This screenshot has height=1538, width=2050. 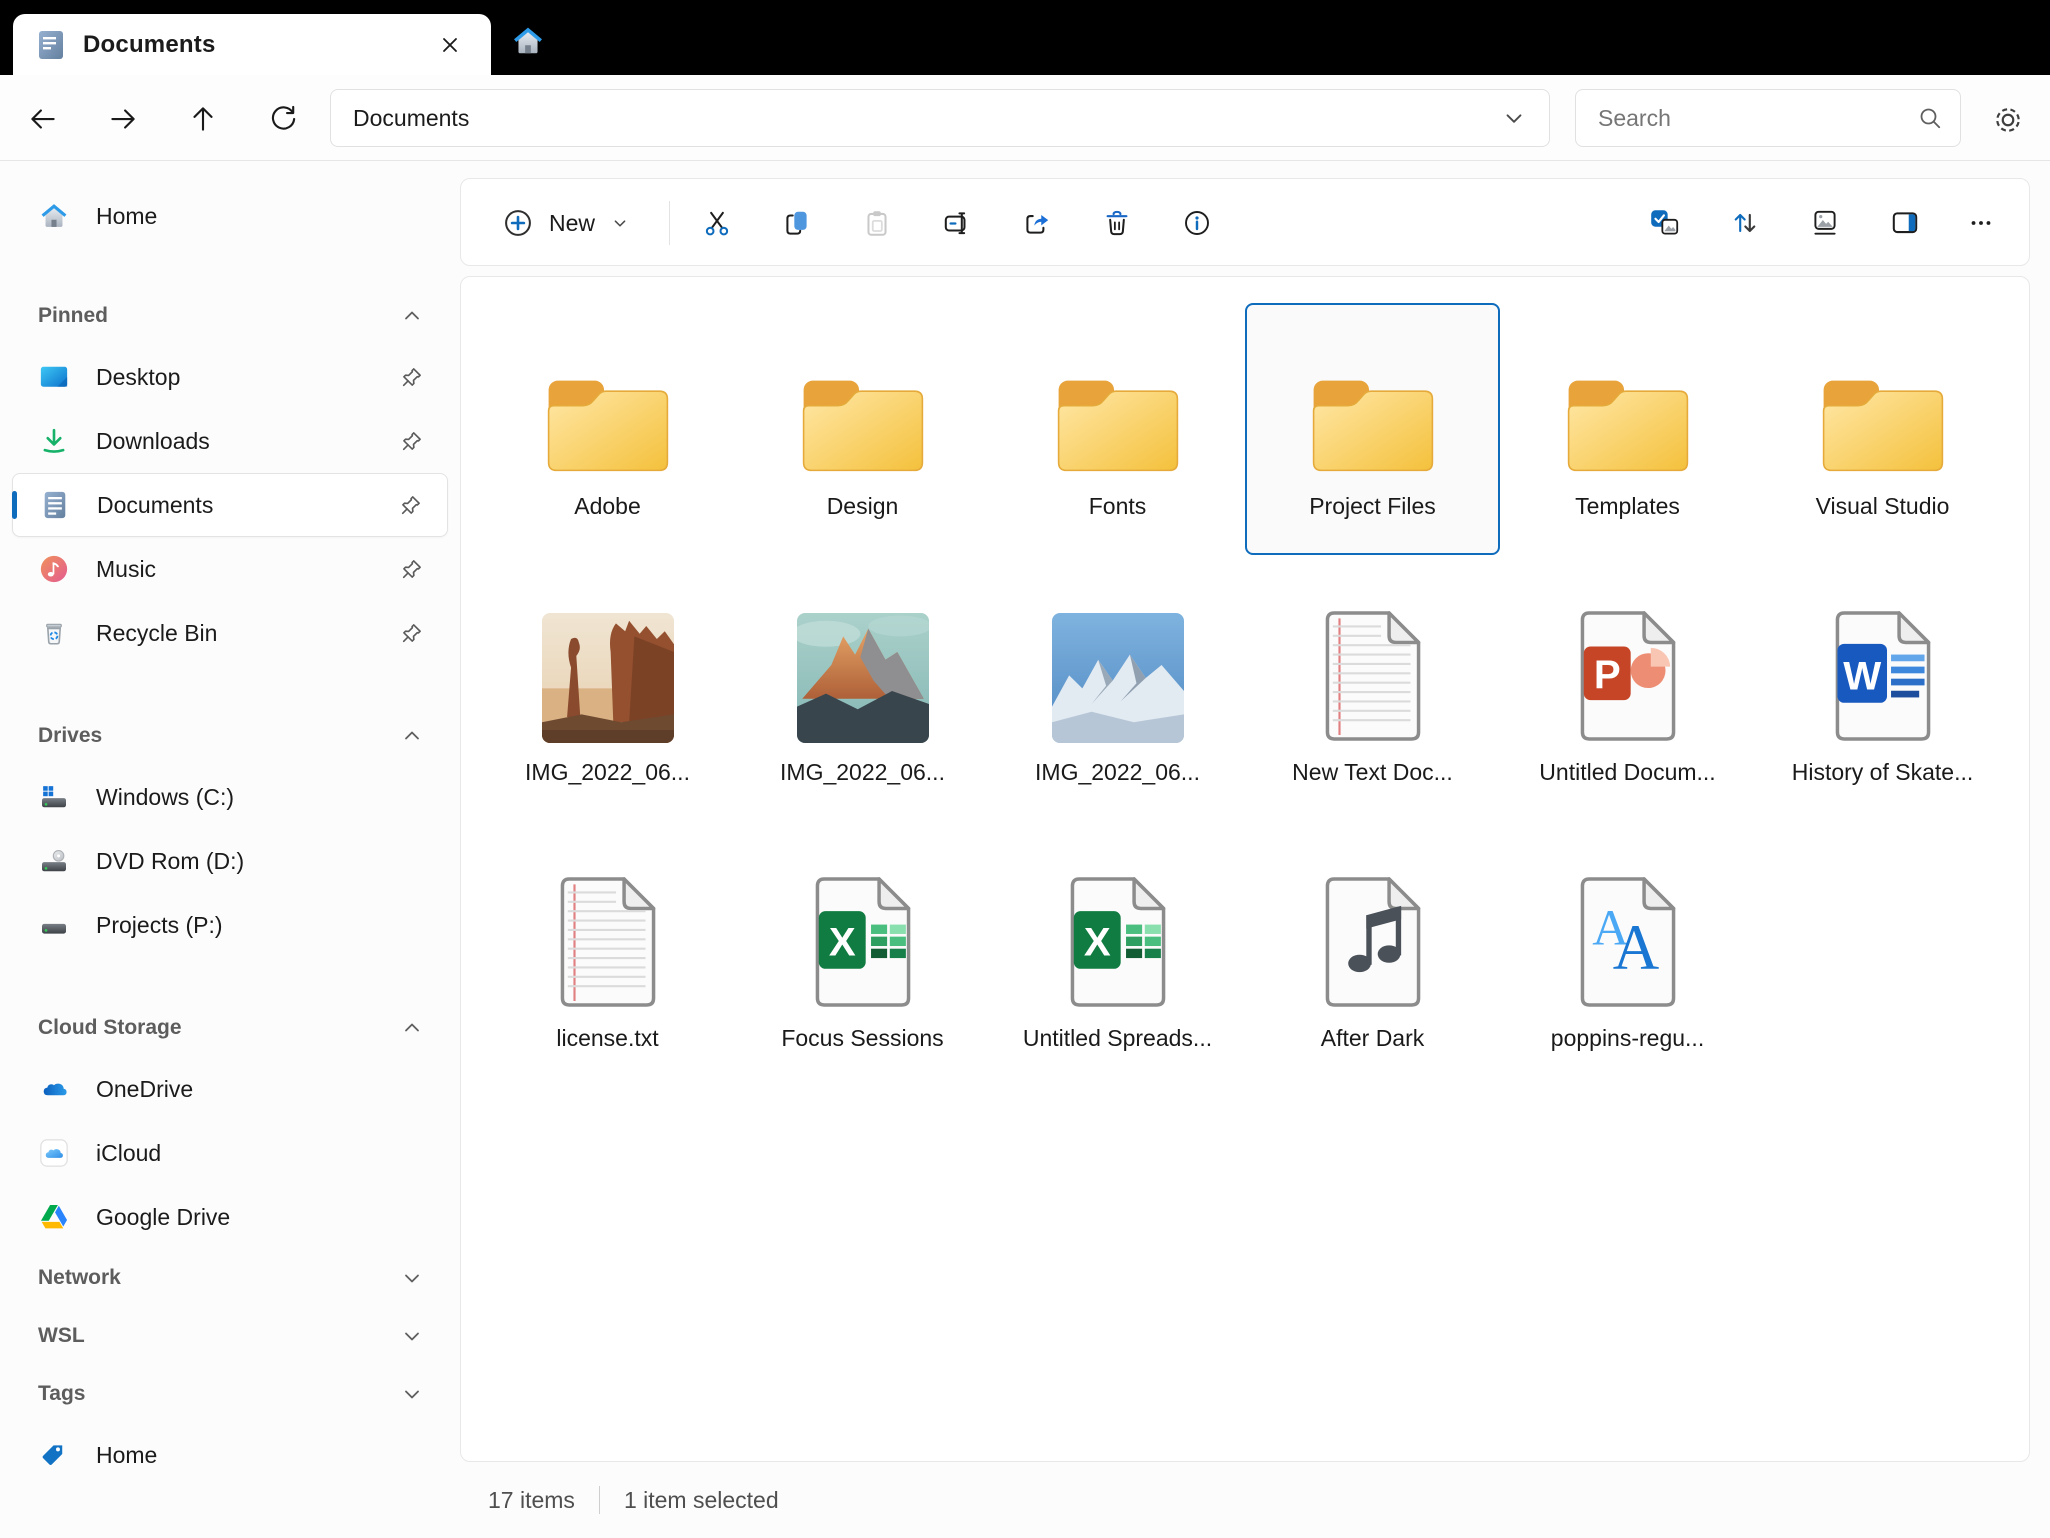 I want to click on file-tile-excel: Focus Sessions, so click(x=862, y=961).